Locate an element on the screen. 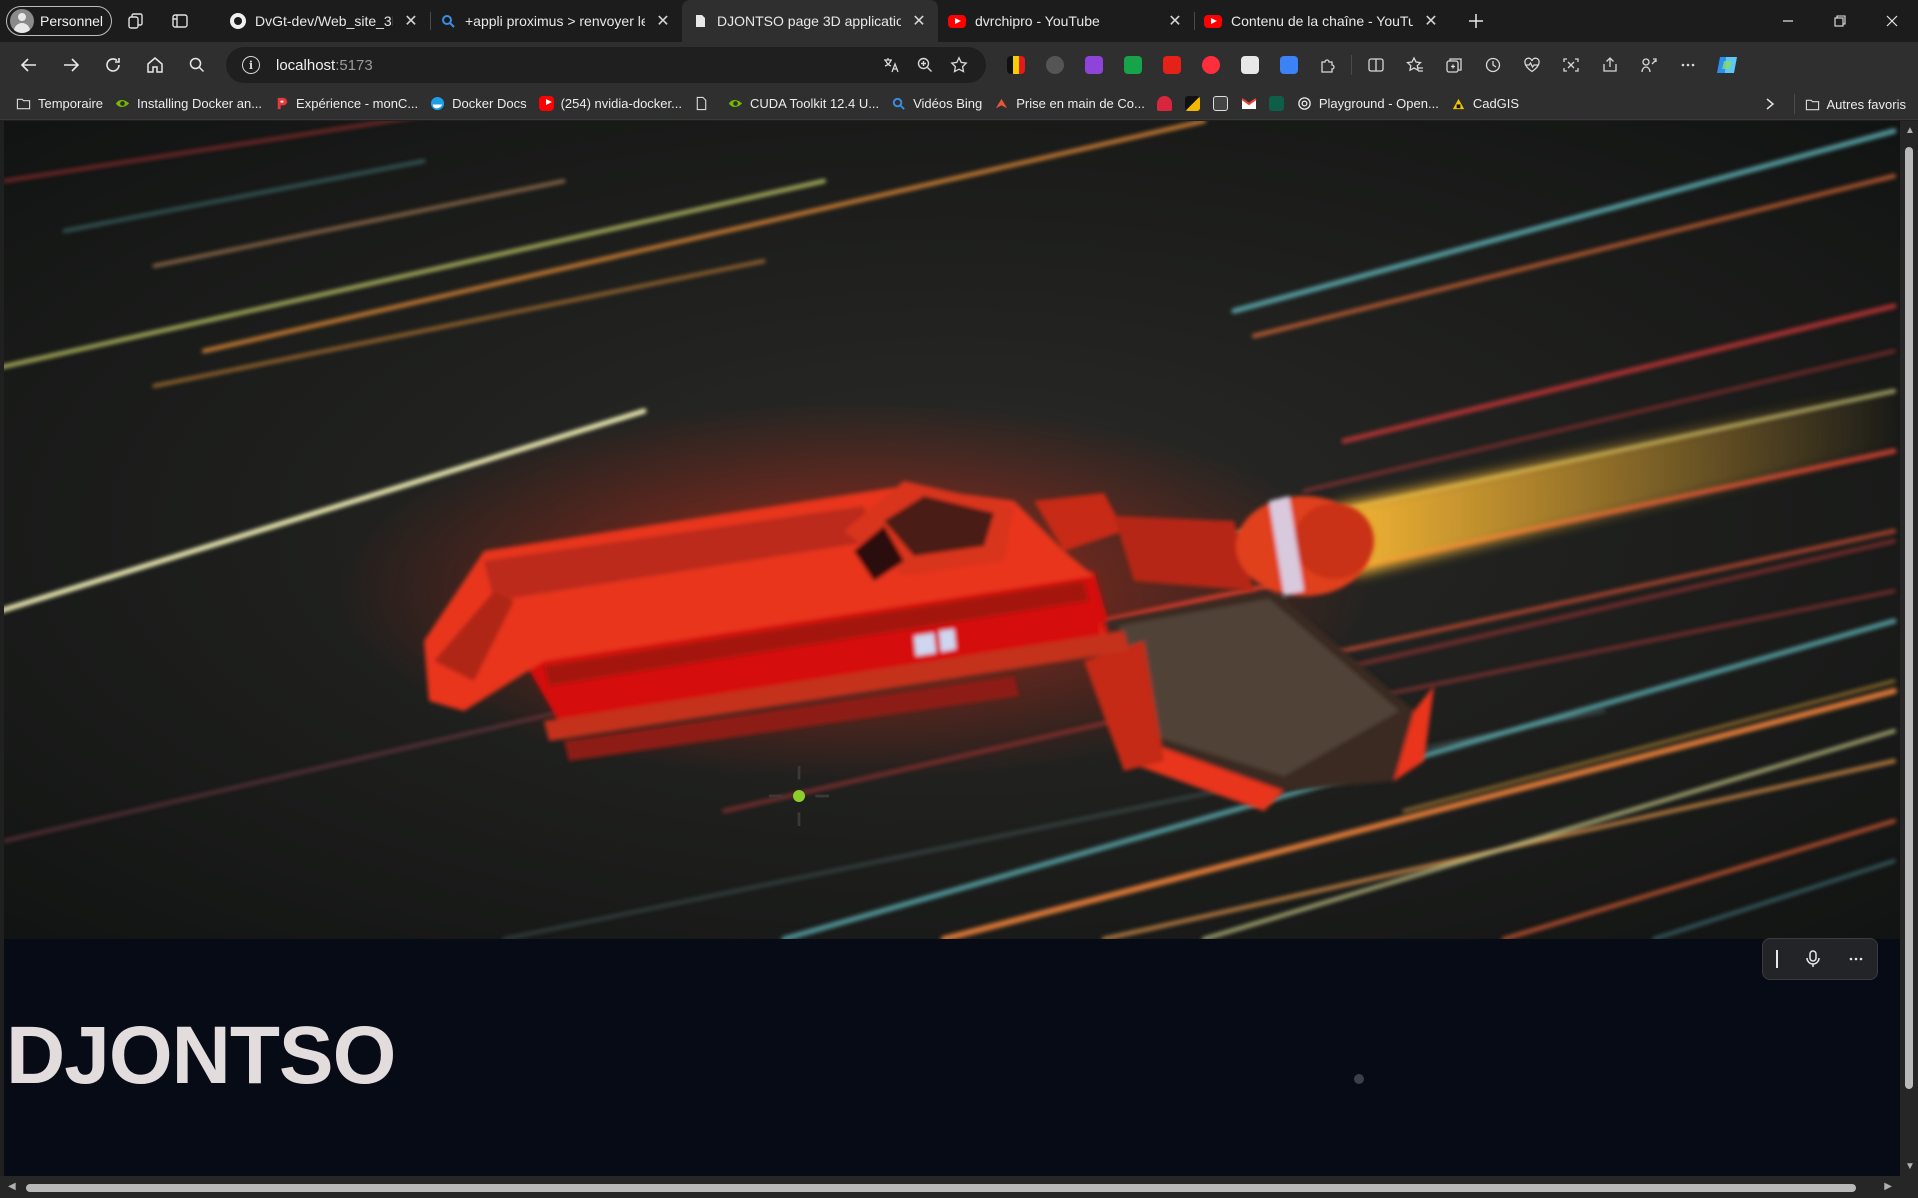 The height and width of the screenshot is (1198, 1918). tab-actions-button is located at coordinates (180, 21).